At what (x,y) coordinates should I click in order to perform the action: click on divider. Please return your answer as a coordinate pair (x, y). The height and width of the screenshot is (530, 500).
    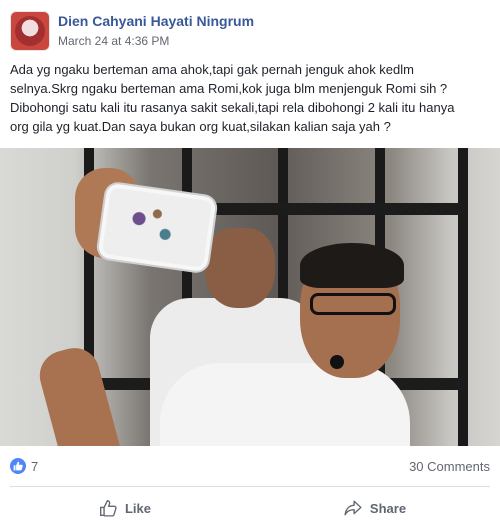
    Looking at the image, I should click on (250, 486).